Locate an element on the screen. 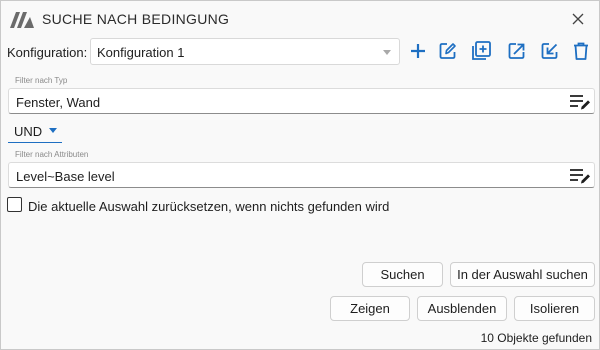 Image resolution: width=600 pixels, height=350 pixels. attribute-filter-value: Level~Base level is located at coordinates (65, 176).